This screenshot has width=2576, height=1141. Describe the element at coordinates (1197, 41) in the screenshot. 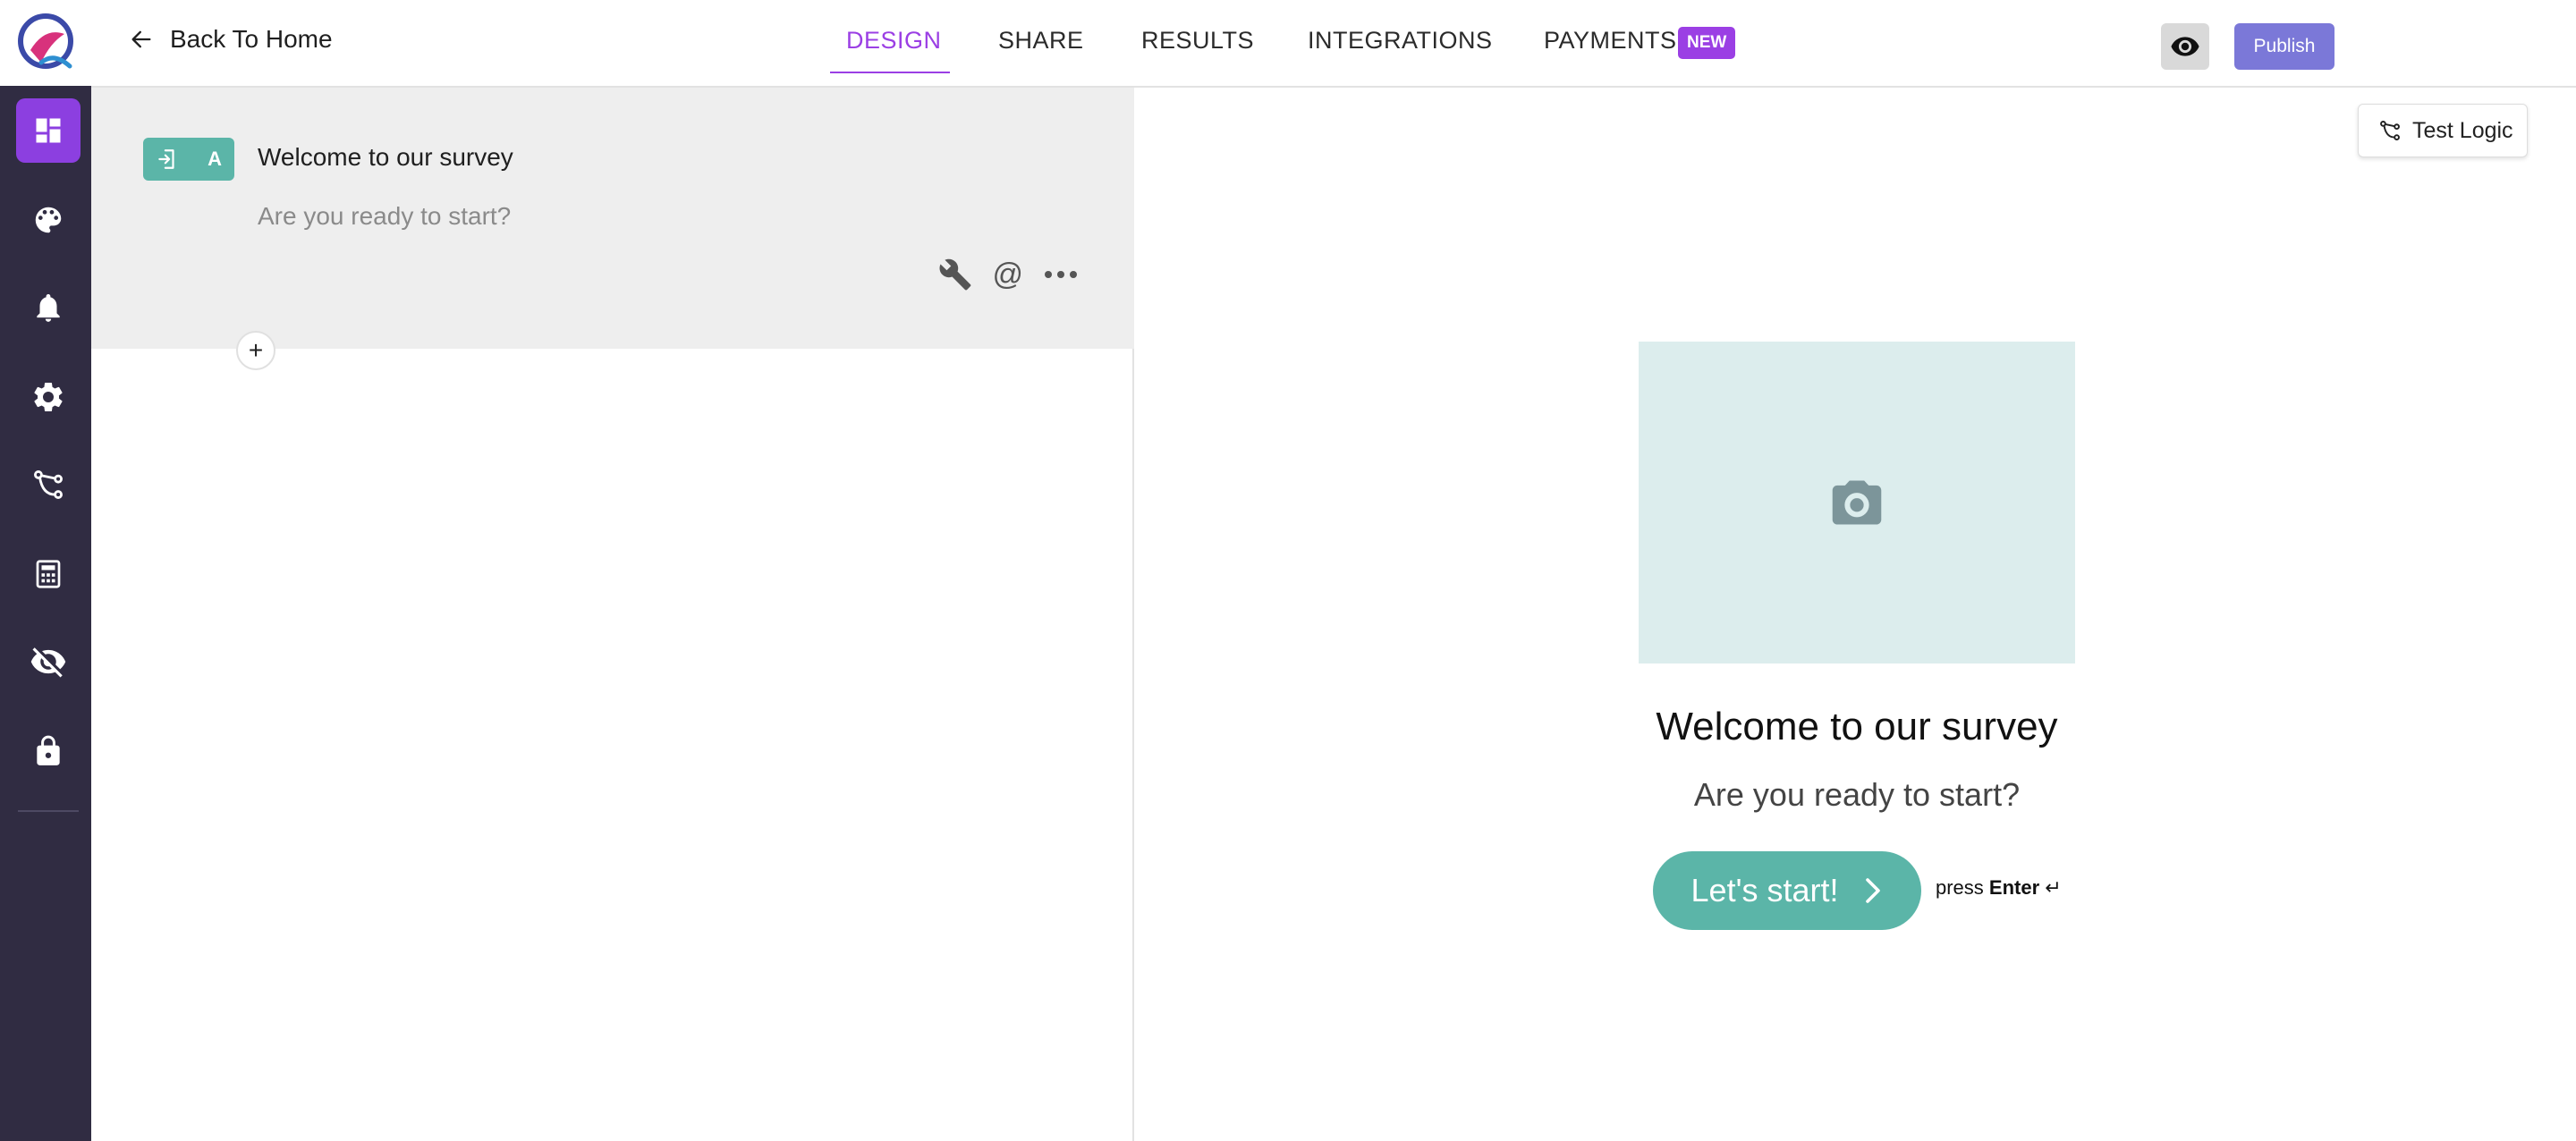

I see `tab-results: RESULTS` at that location.